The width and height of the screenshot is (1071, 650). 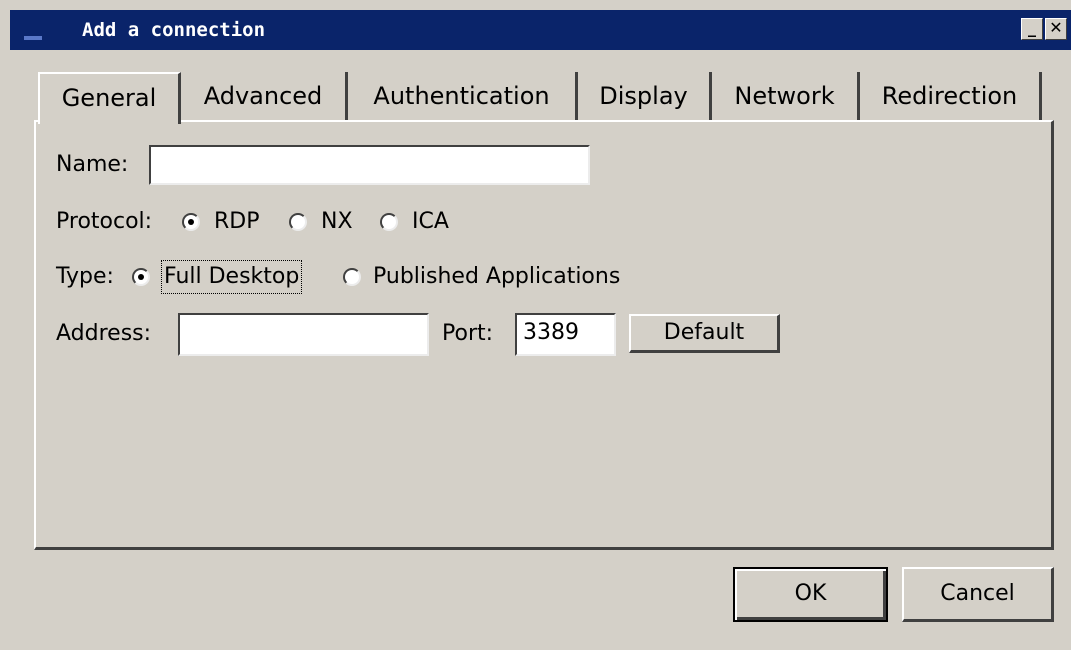 I want to click on tab-display: Display, so click(x=645, y=96).